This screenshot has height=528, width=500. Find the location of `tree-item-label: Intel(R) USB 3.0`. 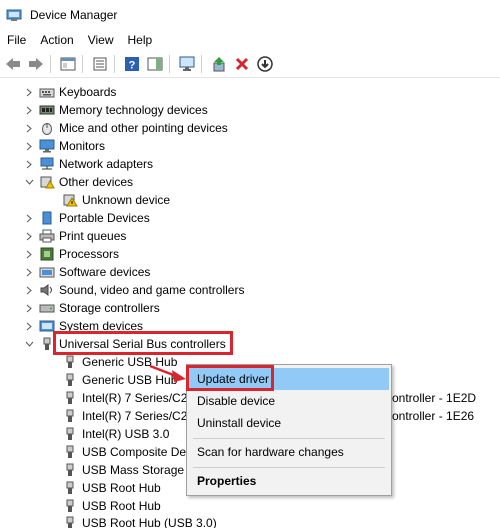

tree-item-label: Intel(R) USB 3.0 is located at coordinates (126, 434).